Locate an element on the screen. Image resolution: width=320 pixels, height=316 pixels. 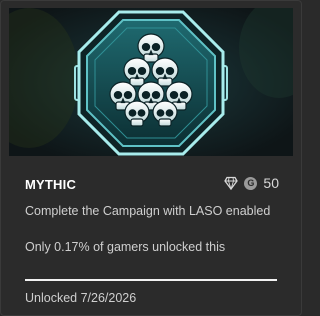
achievement-header: MYTHIC G 50 is located at coordinates (152, 185).